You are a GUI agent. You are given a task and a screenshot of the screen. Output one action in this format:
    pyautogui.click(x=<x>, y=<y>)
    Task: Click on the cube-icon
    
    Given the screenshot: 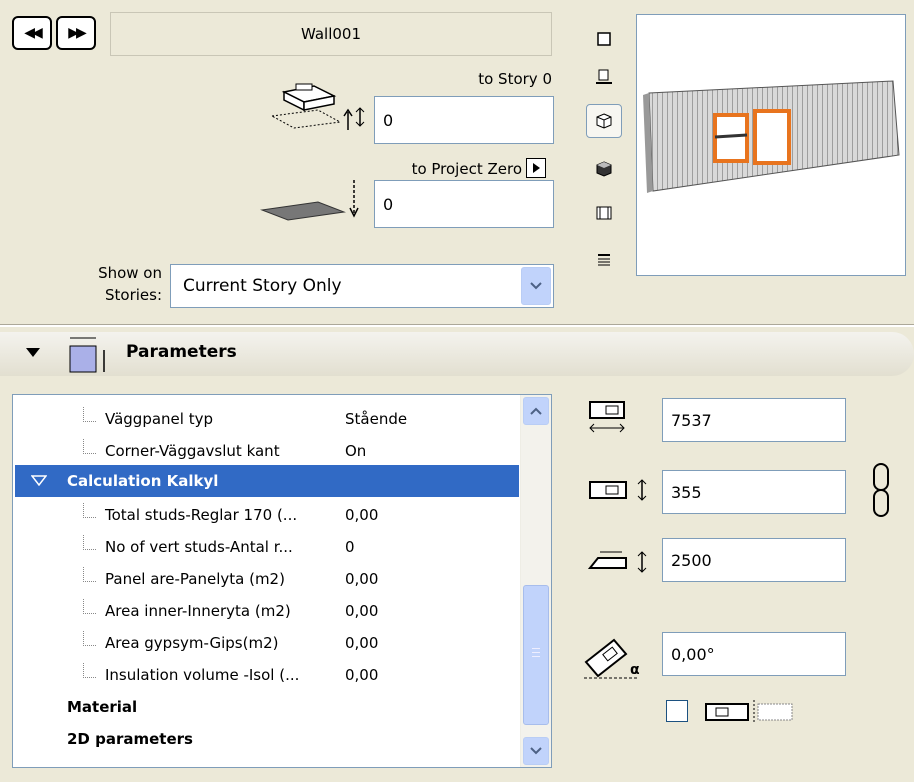 What is the action you would take?
    pyautogui.click(x=604, y=121)
    